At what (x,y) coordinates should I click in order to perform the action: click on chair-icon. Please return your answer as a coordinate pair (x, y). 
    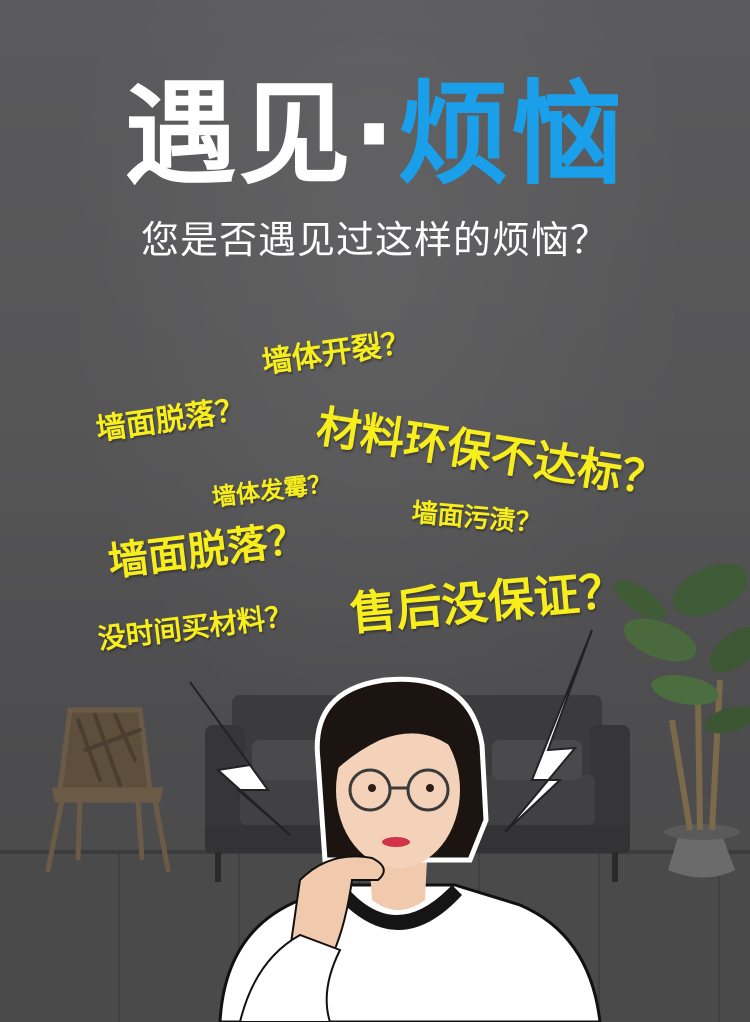
    Looking at the image, I should click on (108, 790).